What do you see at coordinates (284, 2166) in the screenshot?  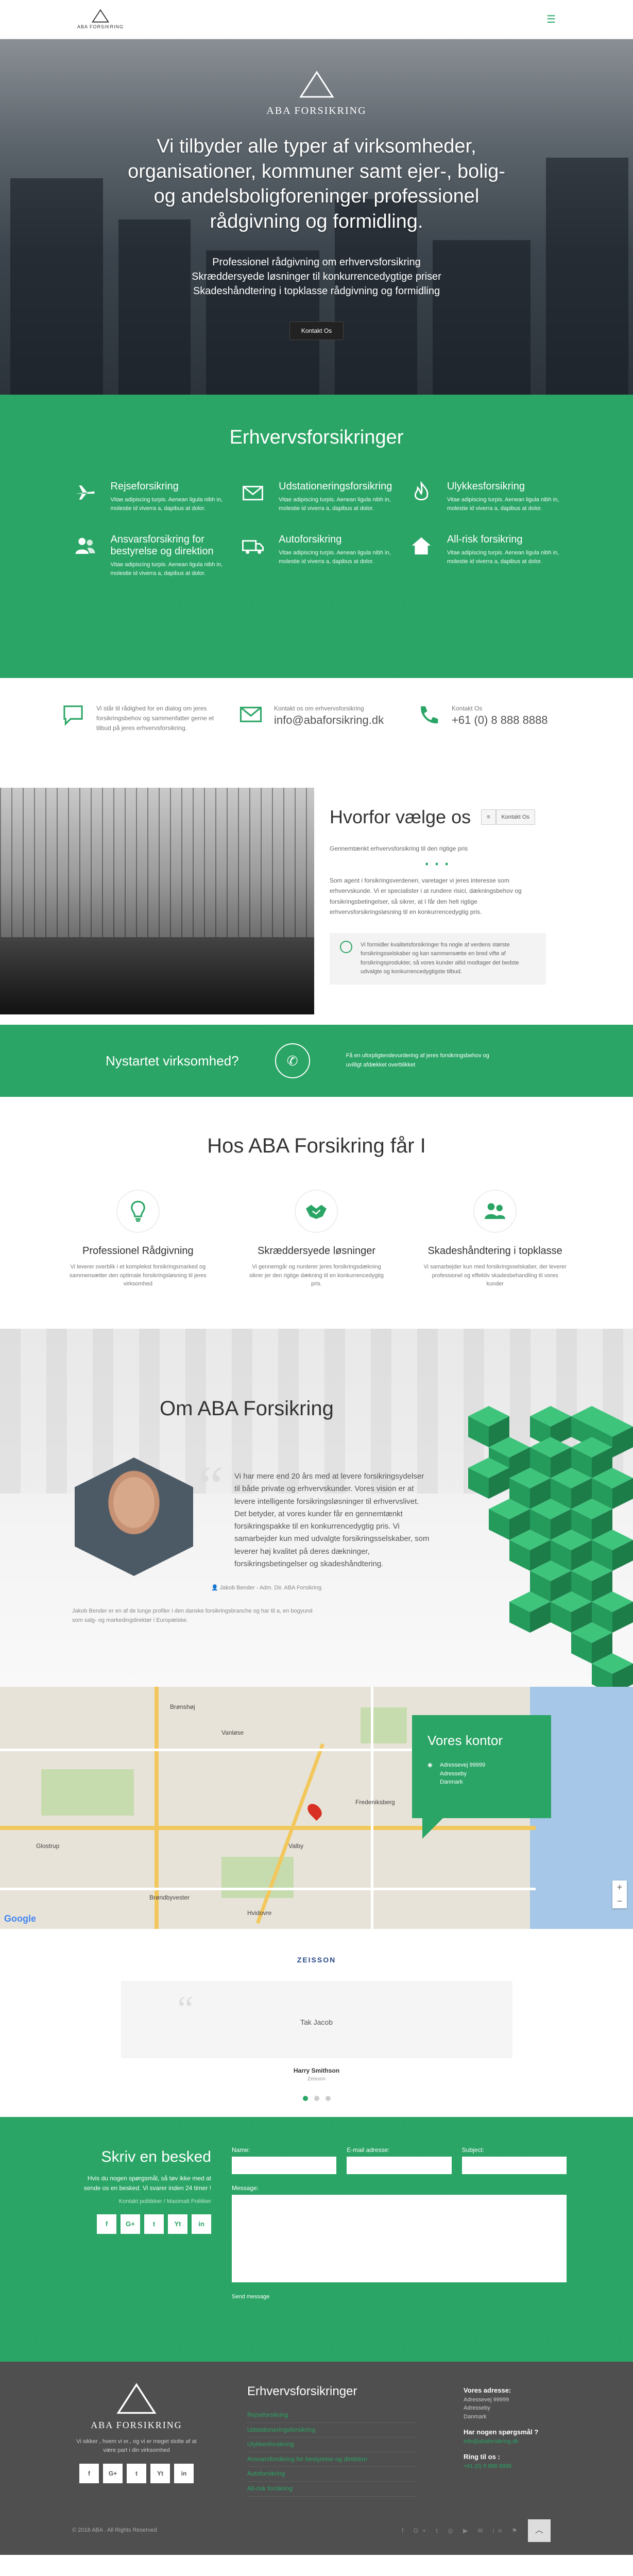 I see `name-input` at bounding box center [284, 2166].